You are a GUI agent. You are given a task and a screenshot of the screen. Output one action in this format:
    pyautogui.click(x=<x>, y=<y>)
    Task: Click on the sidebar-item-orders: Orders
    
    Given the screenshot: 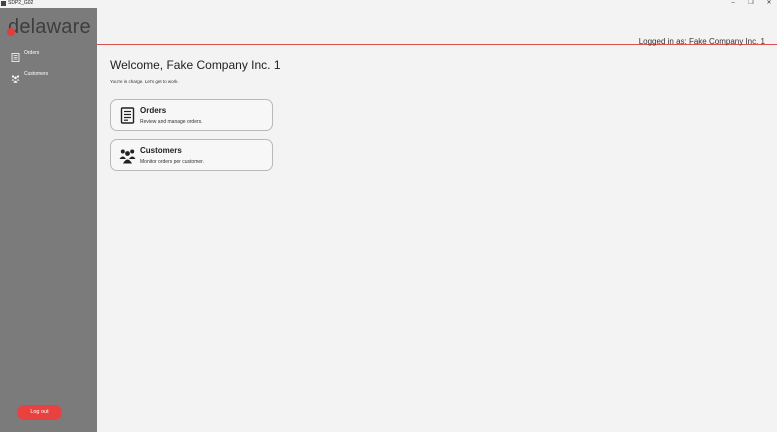 What is the action you would take?
    pyautogui.click(x=48, y=54)
    